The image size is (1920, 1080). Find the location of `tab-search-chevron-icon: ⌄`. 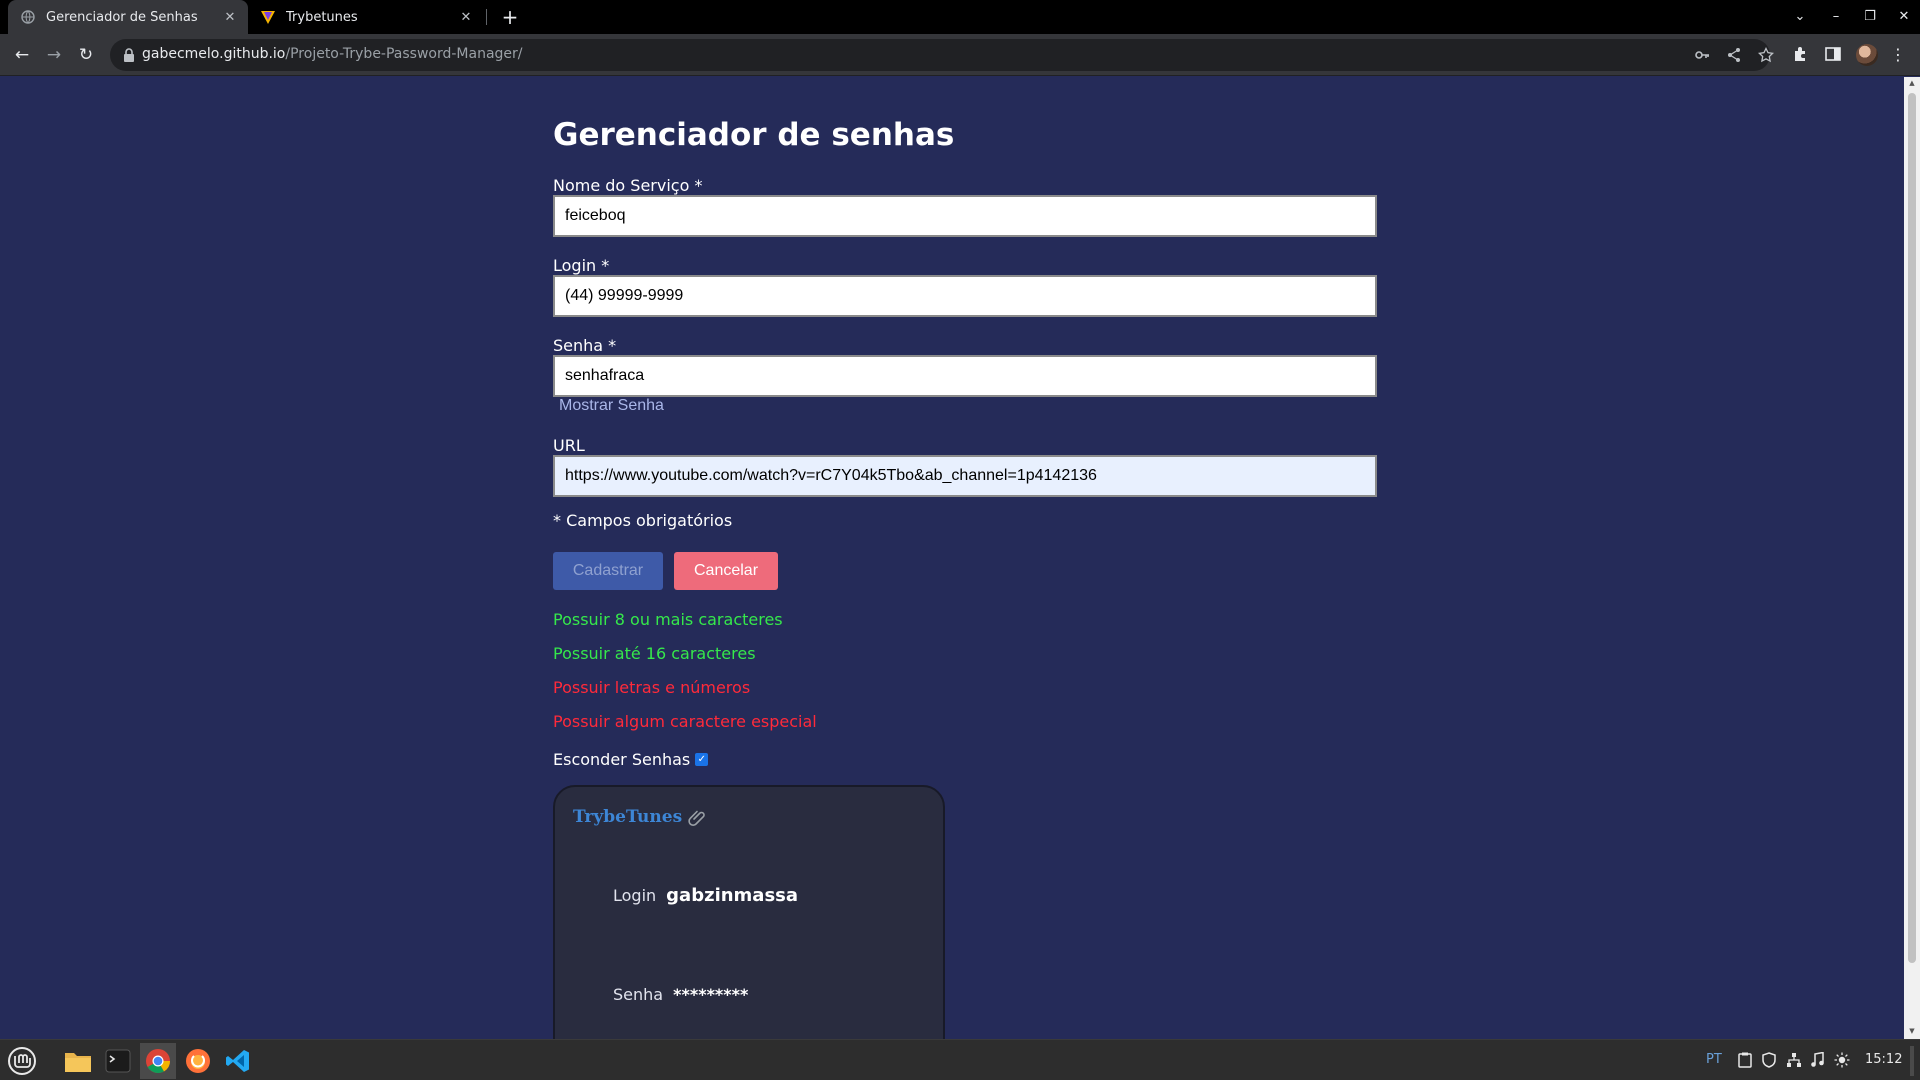

tab-search-chevron-icon: ⌄ is located at coordinates (1800, 17).